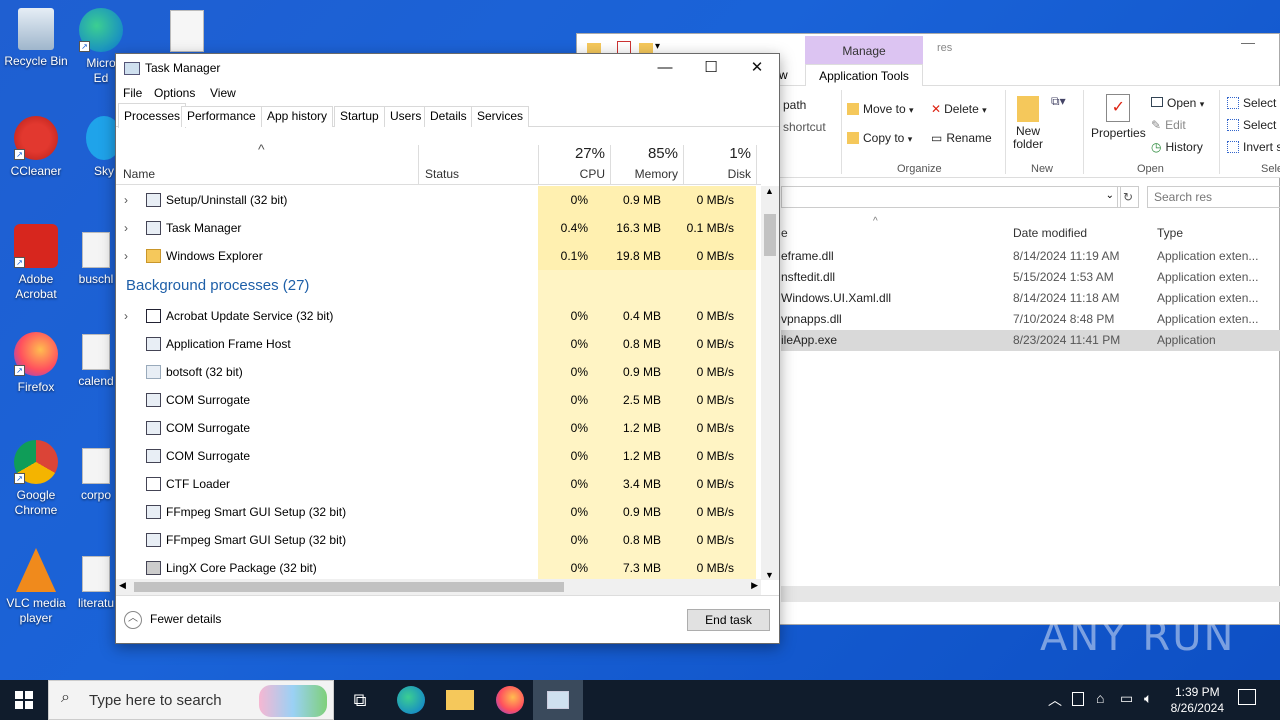 The image size is (1280, 720). Describe the element at coordinates (438, 228) in the screenshot. I see `process-row: › Task Manager 0.4% 16.3 MB 0.1 MB/s` at that location.